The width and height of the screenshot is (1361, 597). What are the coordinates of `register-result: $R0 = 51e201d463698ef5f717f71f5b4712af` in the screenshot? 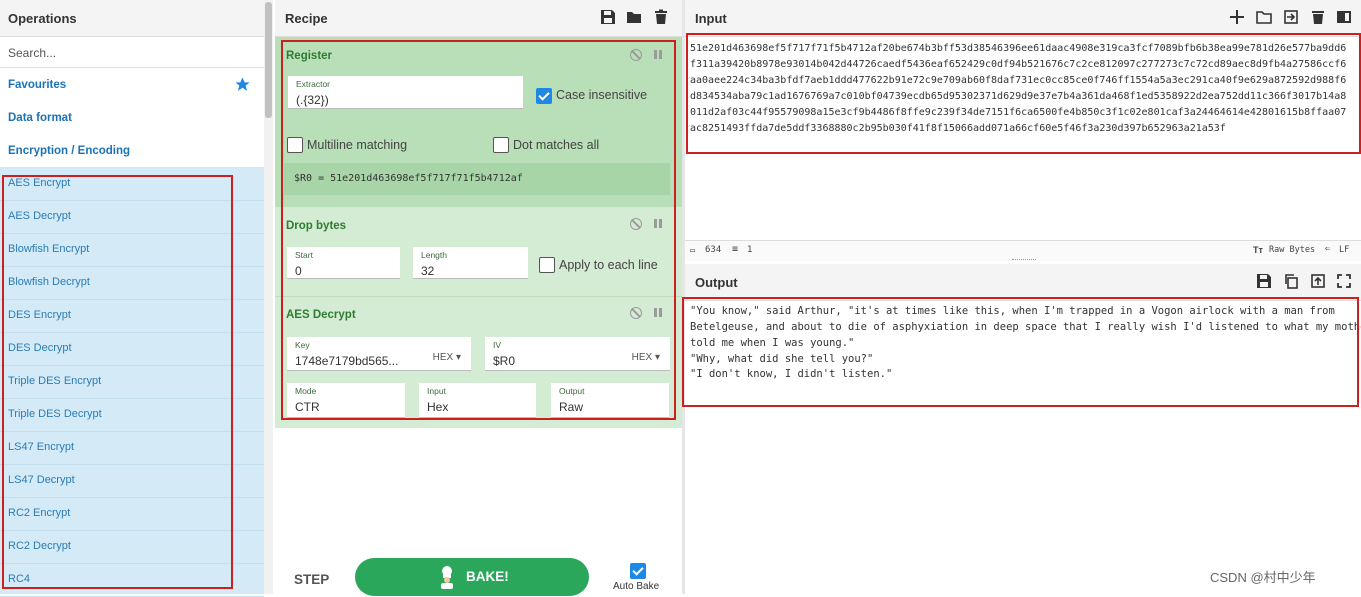 It's located at (477, 179).